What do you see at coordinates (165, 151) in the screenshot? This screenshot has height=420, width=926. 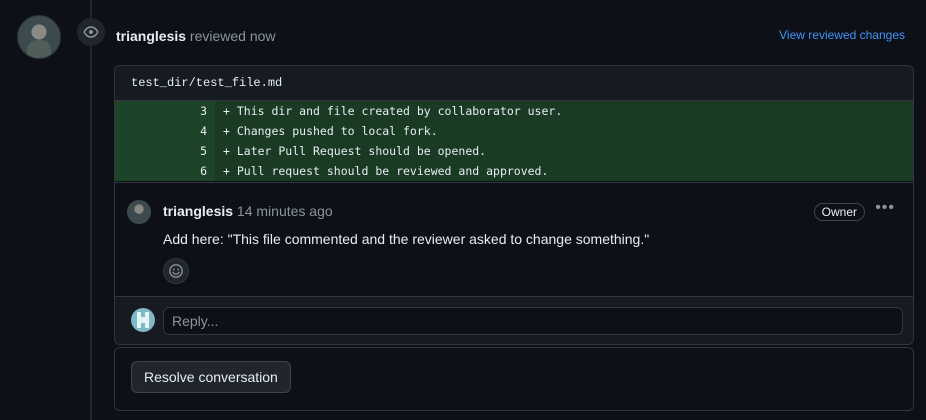 I see `line-number: 5` at bounding box center [165, 151].